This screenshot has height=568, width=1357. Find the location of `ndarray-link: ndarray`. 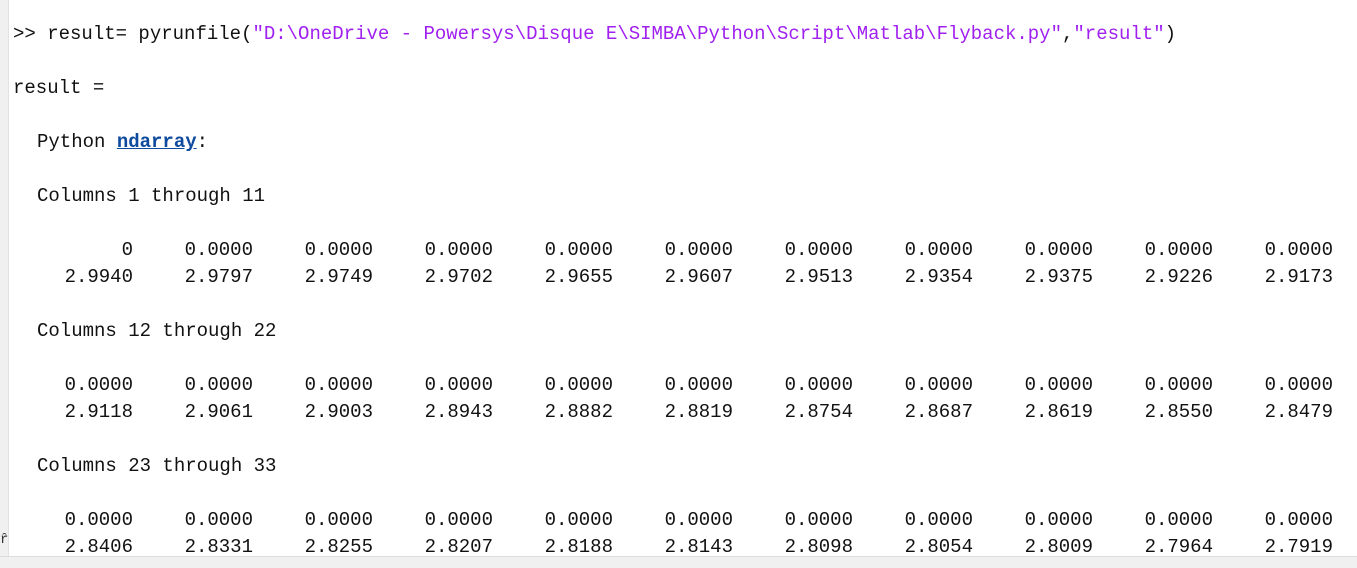

ndarray-link: ndarray is located at coordinates (157, 142).